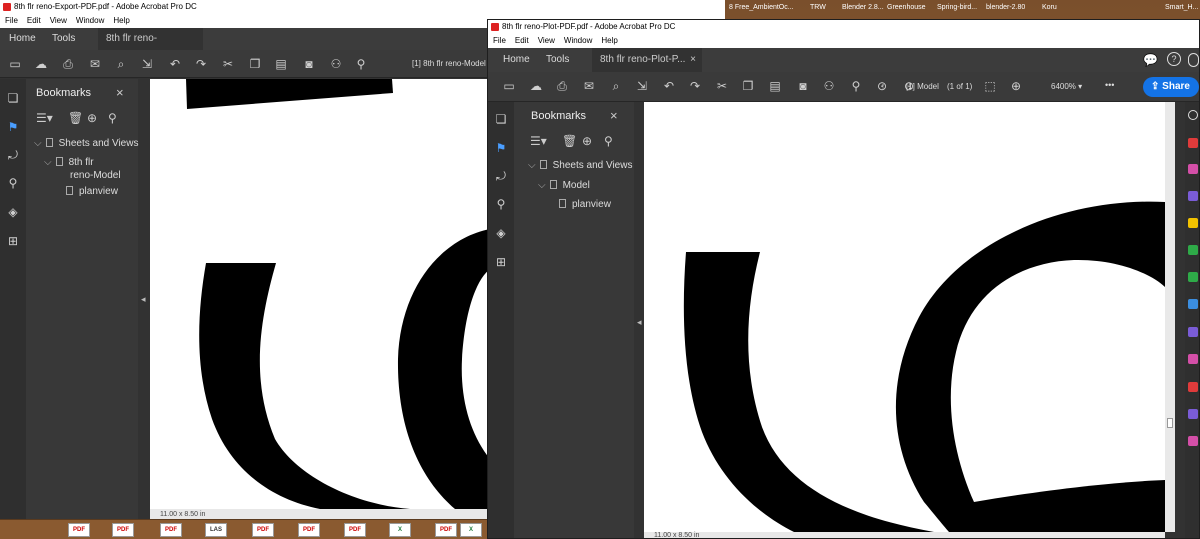 This screenshot has height=539, width=1200. What do you see at coordinates (1193, 304) in the screenshot?
I see `protect-tool-icon` at bounding box center [1193, 304].